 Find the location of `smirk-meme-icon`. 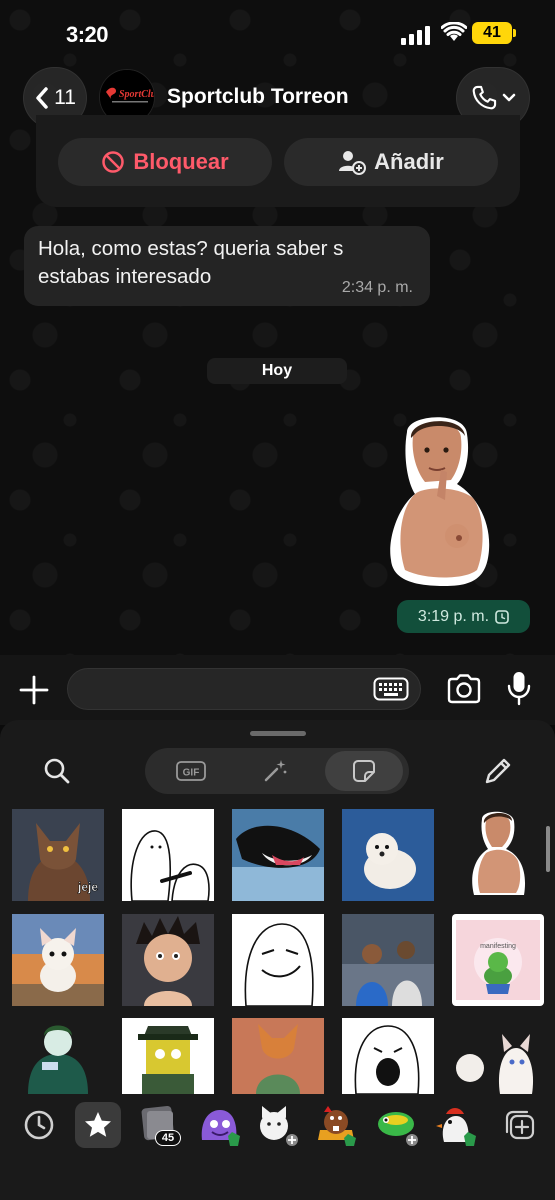

smirk-meme-icon is located at coordinates (278, 960).